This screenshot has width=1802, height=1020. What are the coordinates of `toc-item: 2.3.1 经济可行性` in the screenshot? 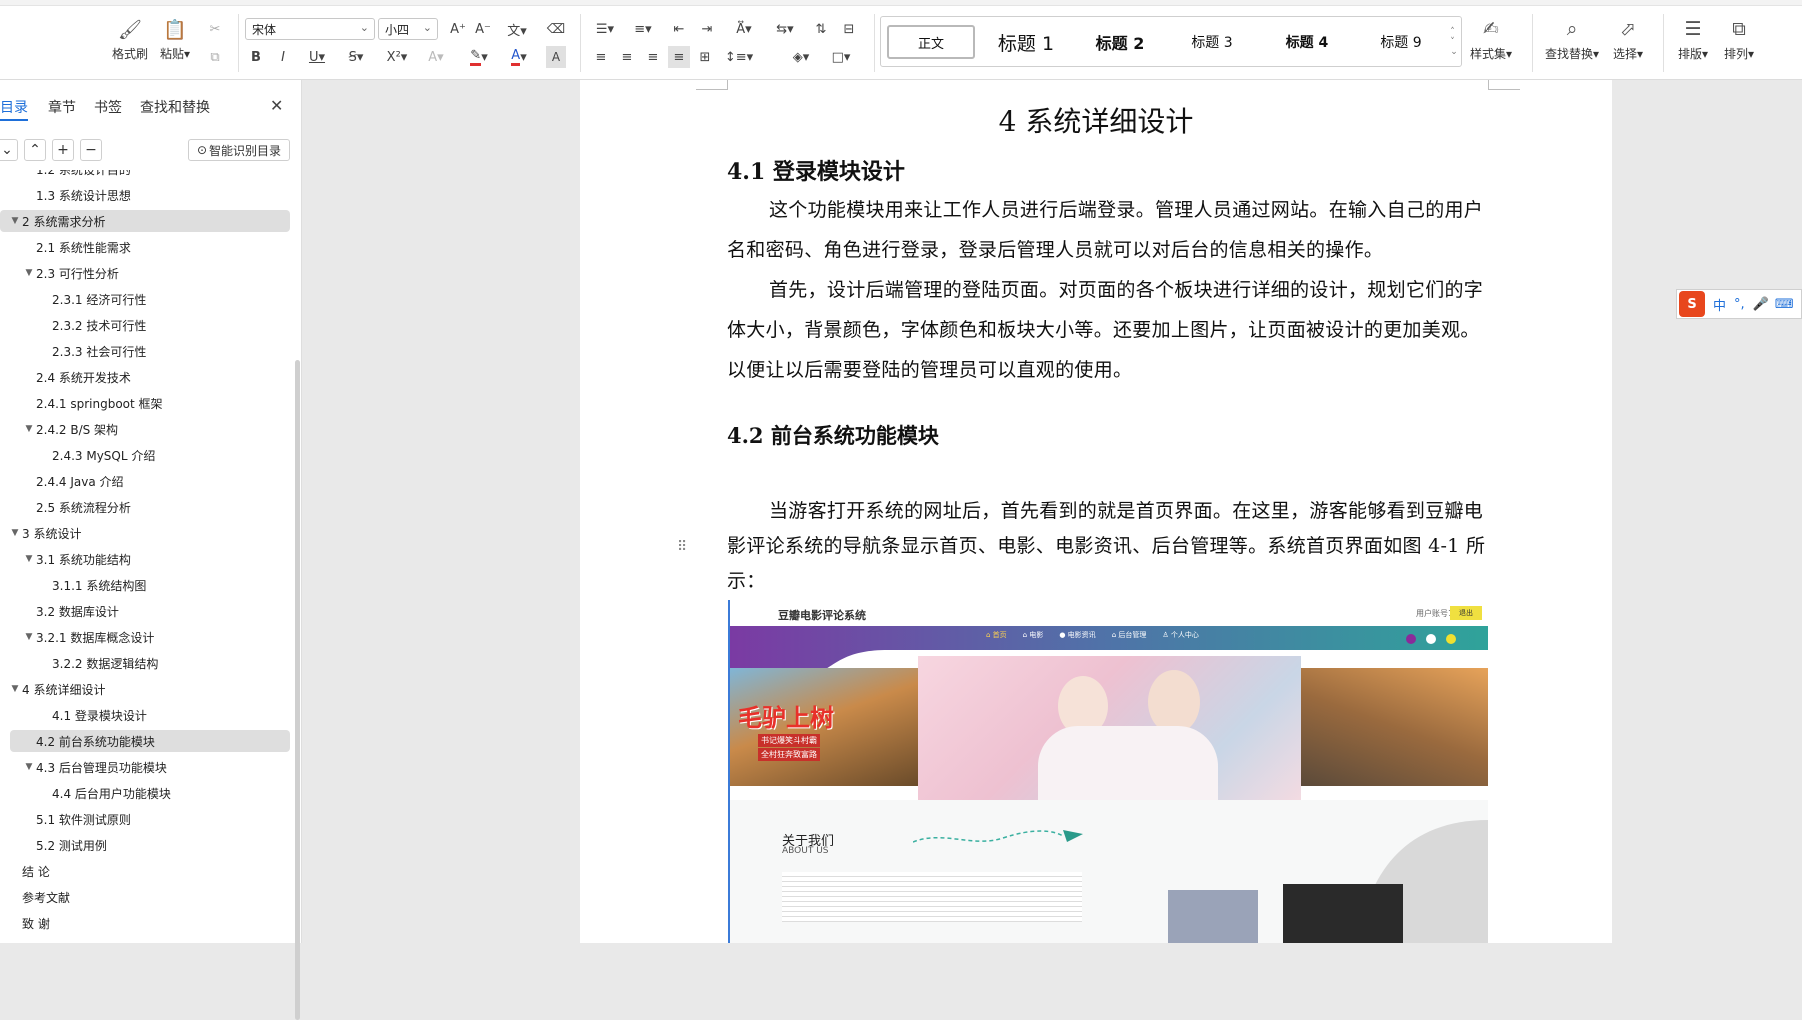 It's located at (145, 299).